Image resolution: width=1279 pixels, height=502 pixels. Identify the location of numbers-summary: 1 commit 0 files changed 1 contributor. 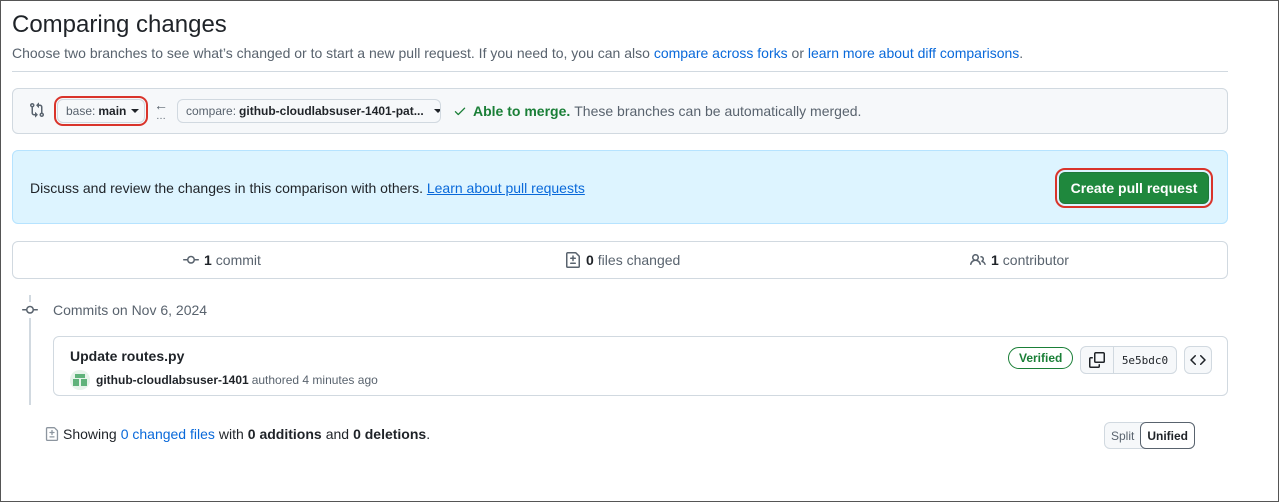
(620, 260).